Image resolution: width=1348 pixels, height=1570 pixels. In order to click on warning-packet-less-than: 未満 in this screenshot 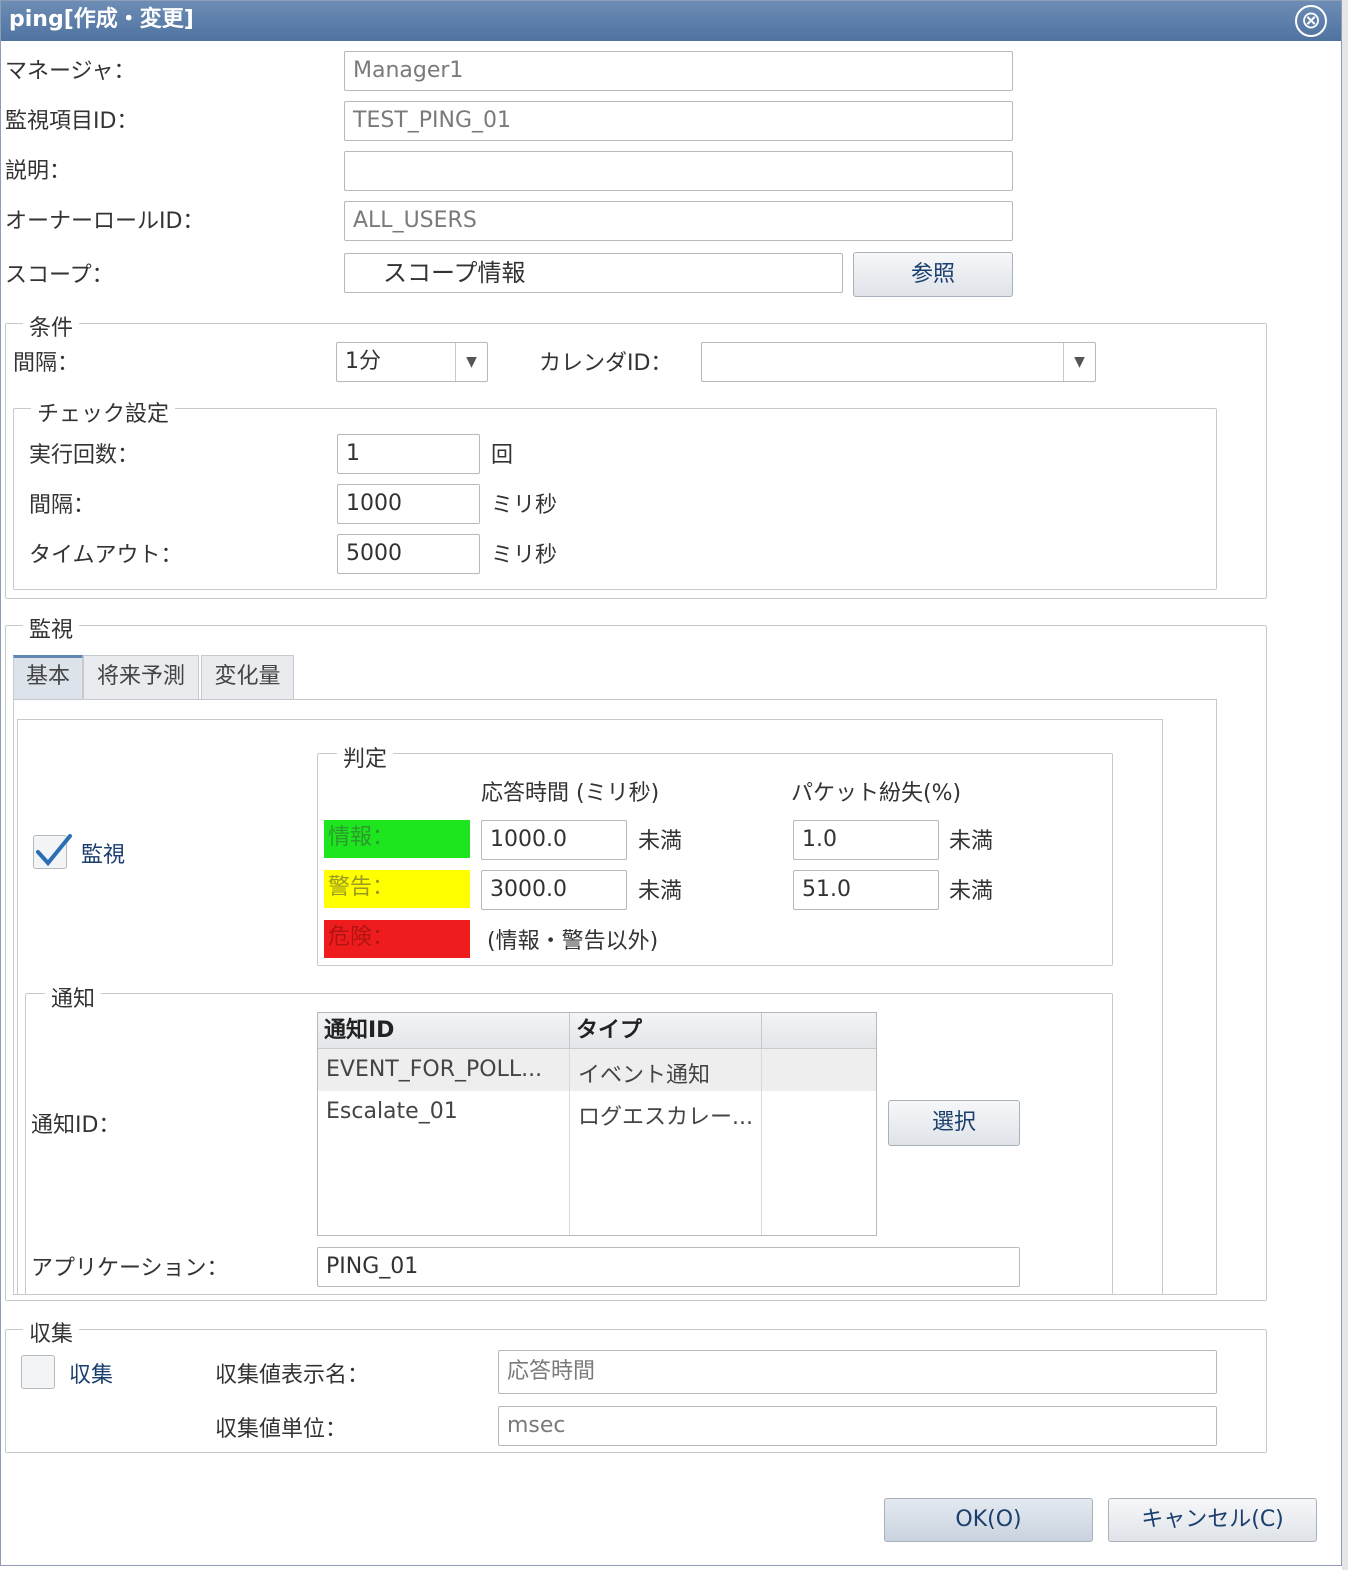, I will do `click(971, 891)`.